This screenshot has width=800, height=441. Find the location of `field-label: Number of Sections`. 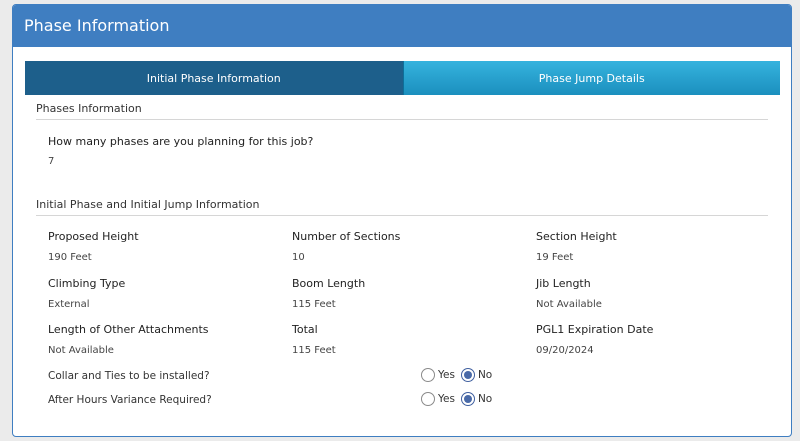

field-label: Number of Sections is located at coordinates (346, 236).